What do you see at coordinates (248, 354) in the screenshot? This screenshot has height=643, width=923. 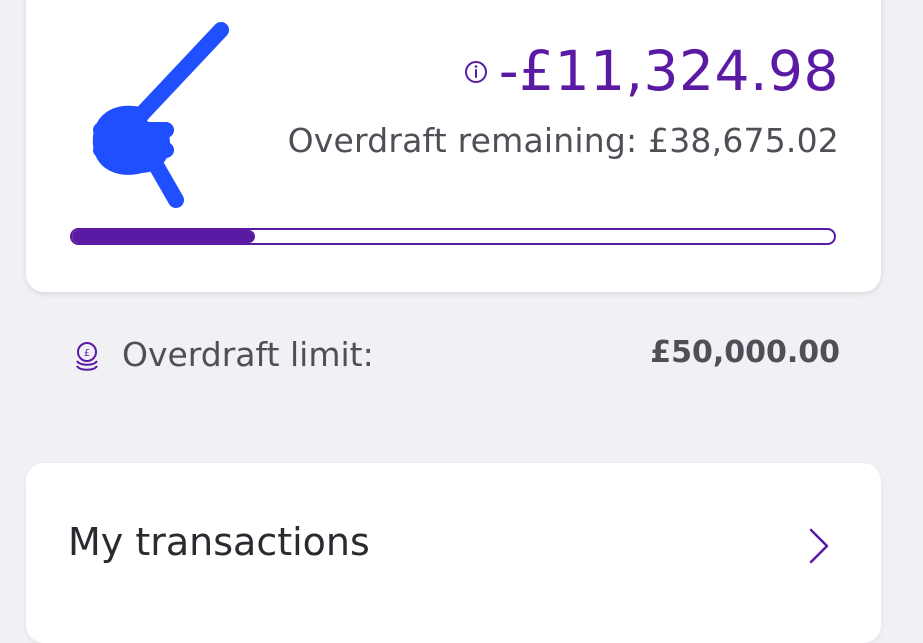 I see `overdraft-limit-label: Overdraft limit:` at bounding box center [248, 354].